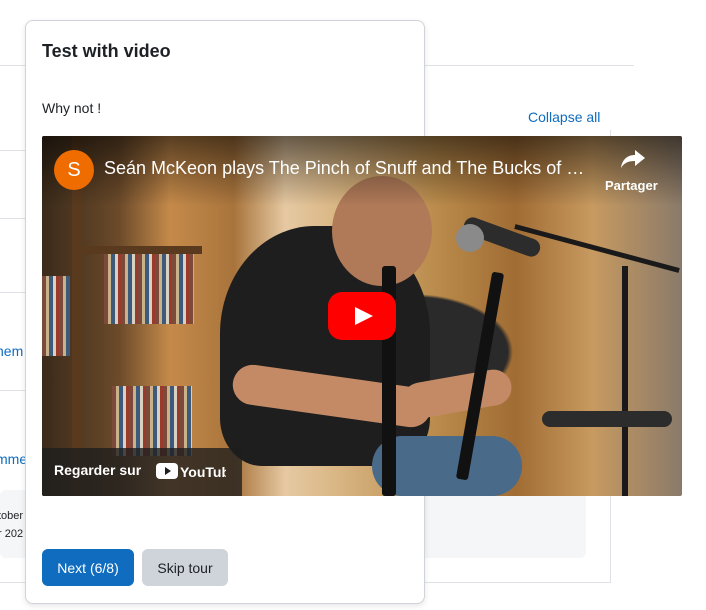 The image size is (706, 610). Describe the element at coordinates (12, 534) in the screenshot. I see `activity-date: r 202` at that location.